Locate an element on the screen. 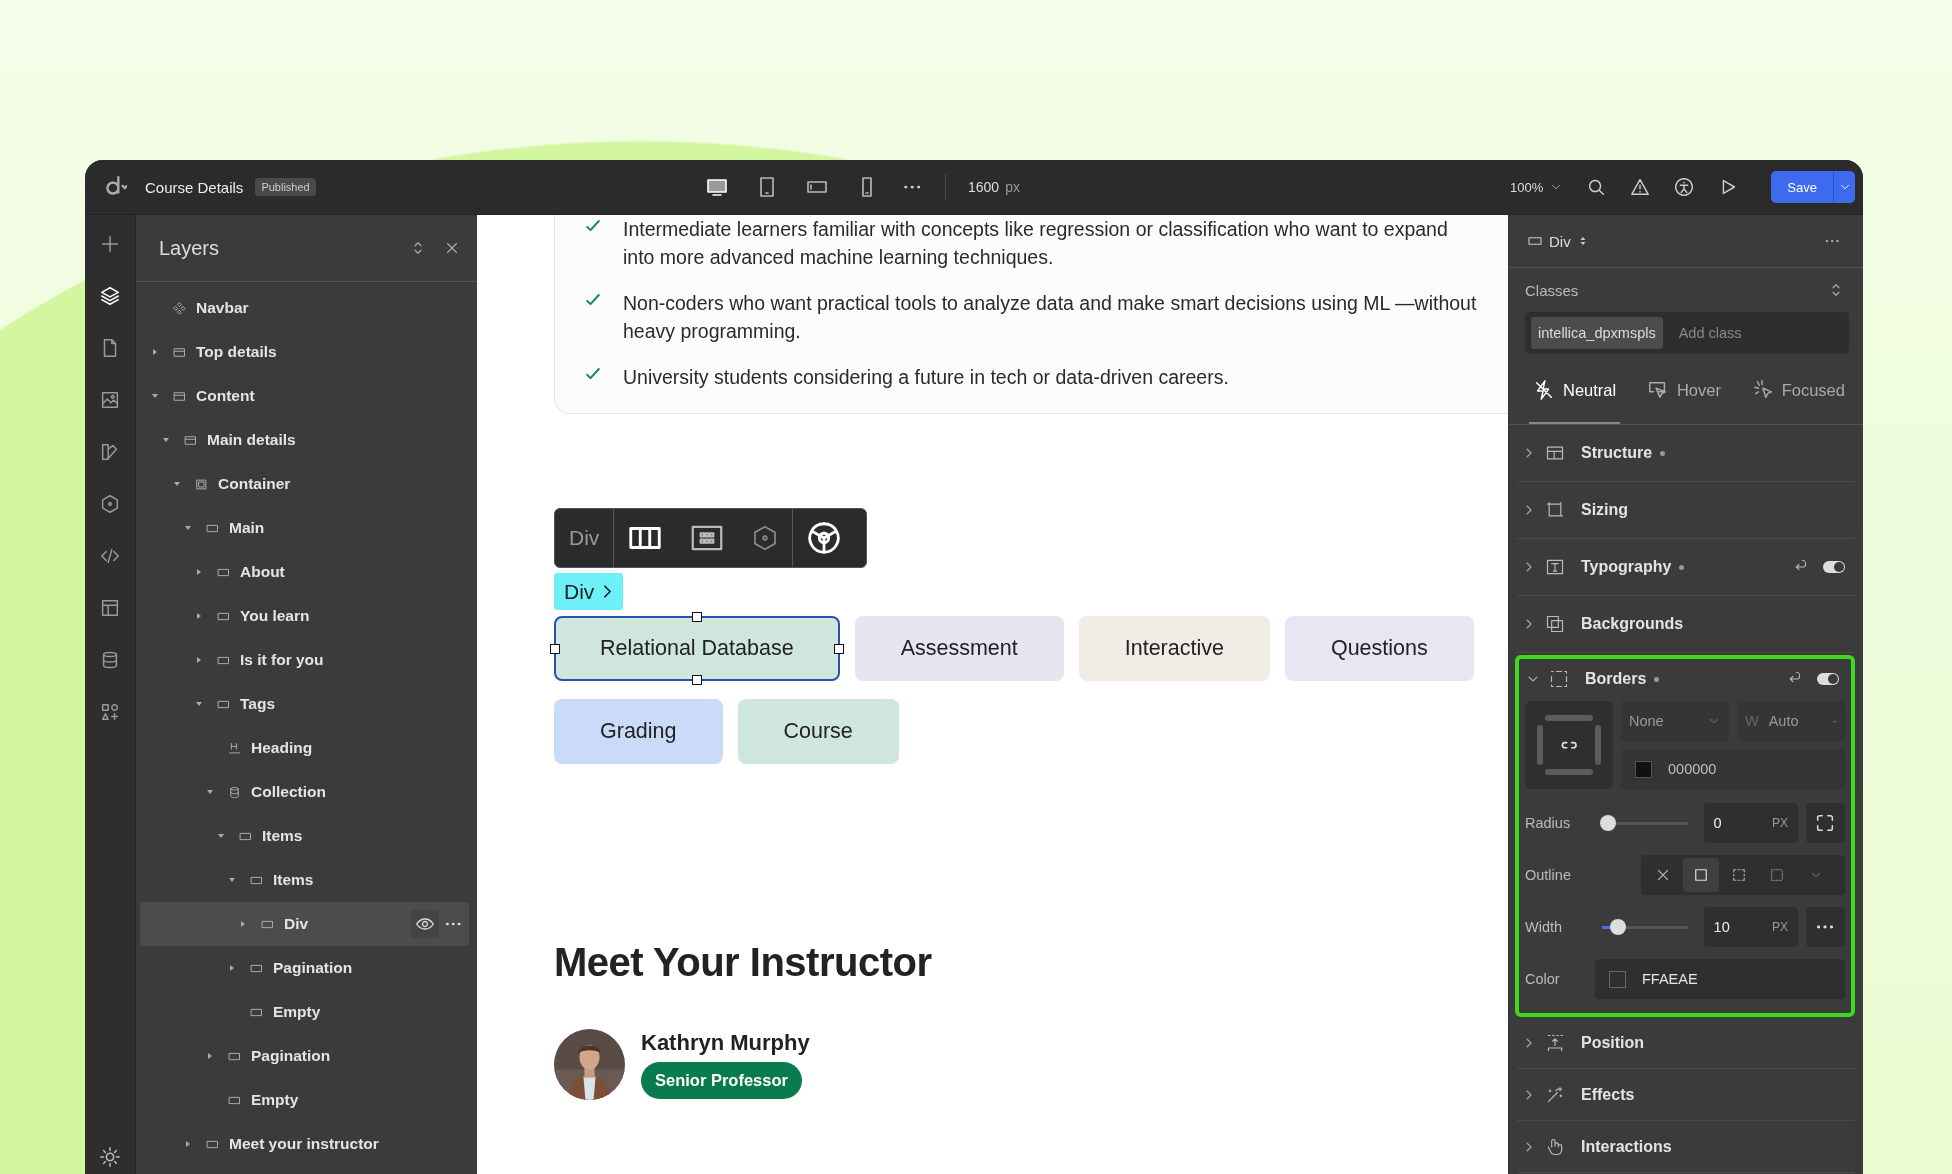  interactions-icon is located at coordinates (1555, 1146).